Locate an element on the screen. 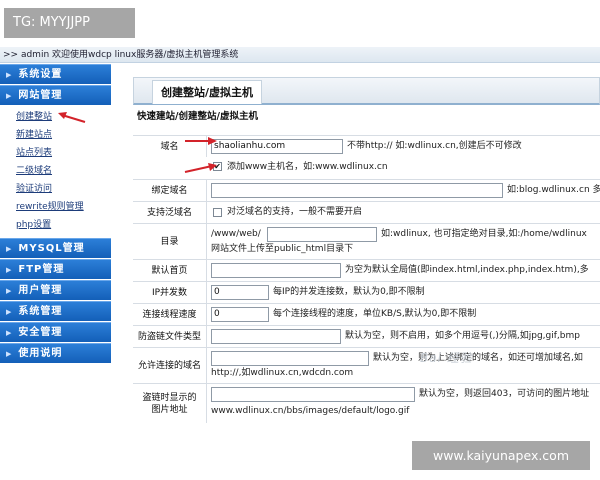 This screenshot has height=480, width=600. submenu-subdomain: 二级域名 is located at coordinates (55, 171).